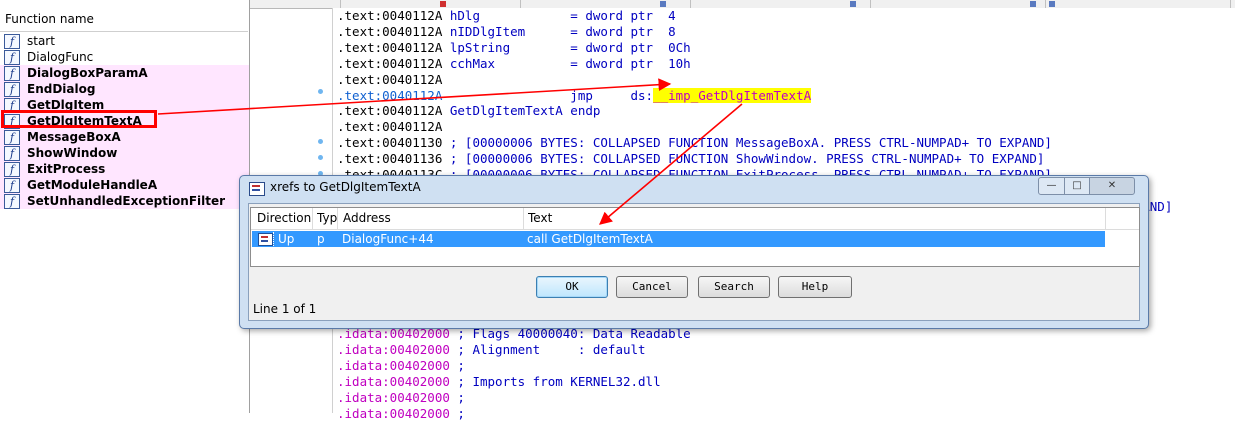 The image size is (1235, 422). Describe the element at coordinates (72, 153) in the screenshot. I see `function-name: ShowWindow` at that location.